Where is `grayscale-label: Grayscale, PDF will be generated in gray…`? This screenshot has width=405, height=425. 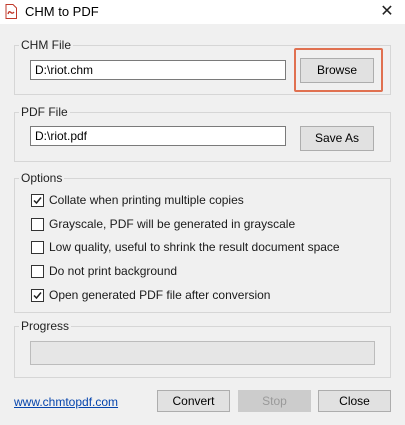 grayscale-label: Grayscale, PDF will be generated in gray… is located at coordinates (172, 224).